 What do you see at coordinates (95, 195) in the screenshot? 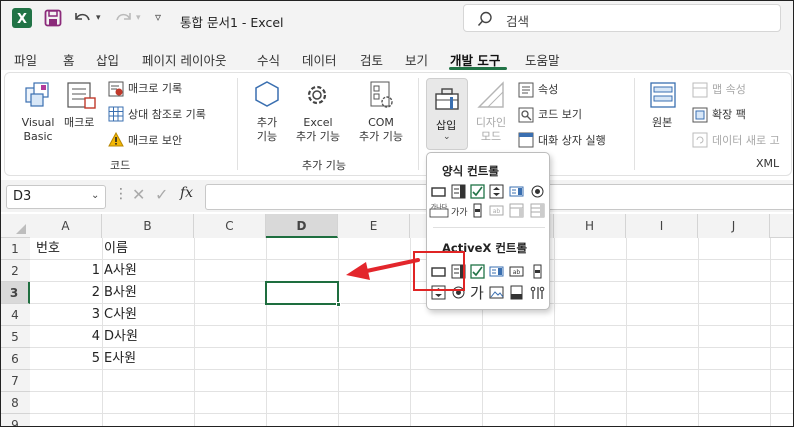
I see `chevron-down-icon: ⌄` at bounding box center [95, 195].